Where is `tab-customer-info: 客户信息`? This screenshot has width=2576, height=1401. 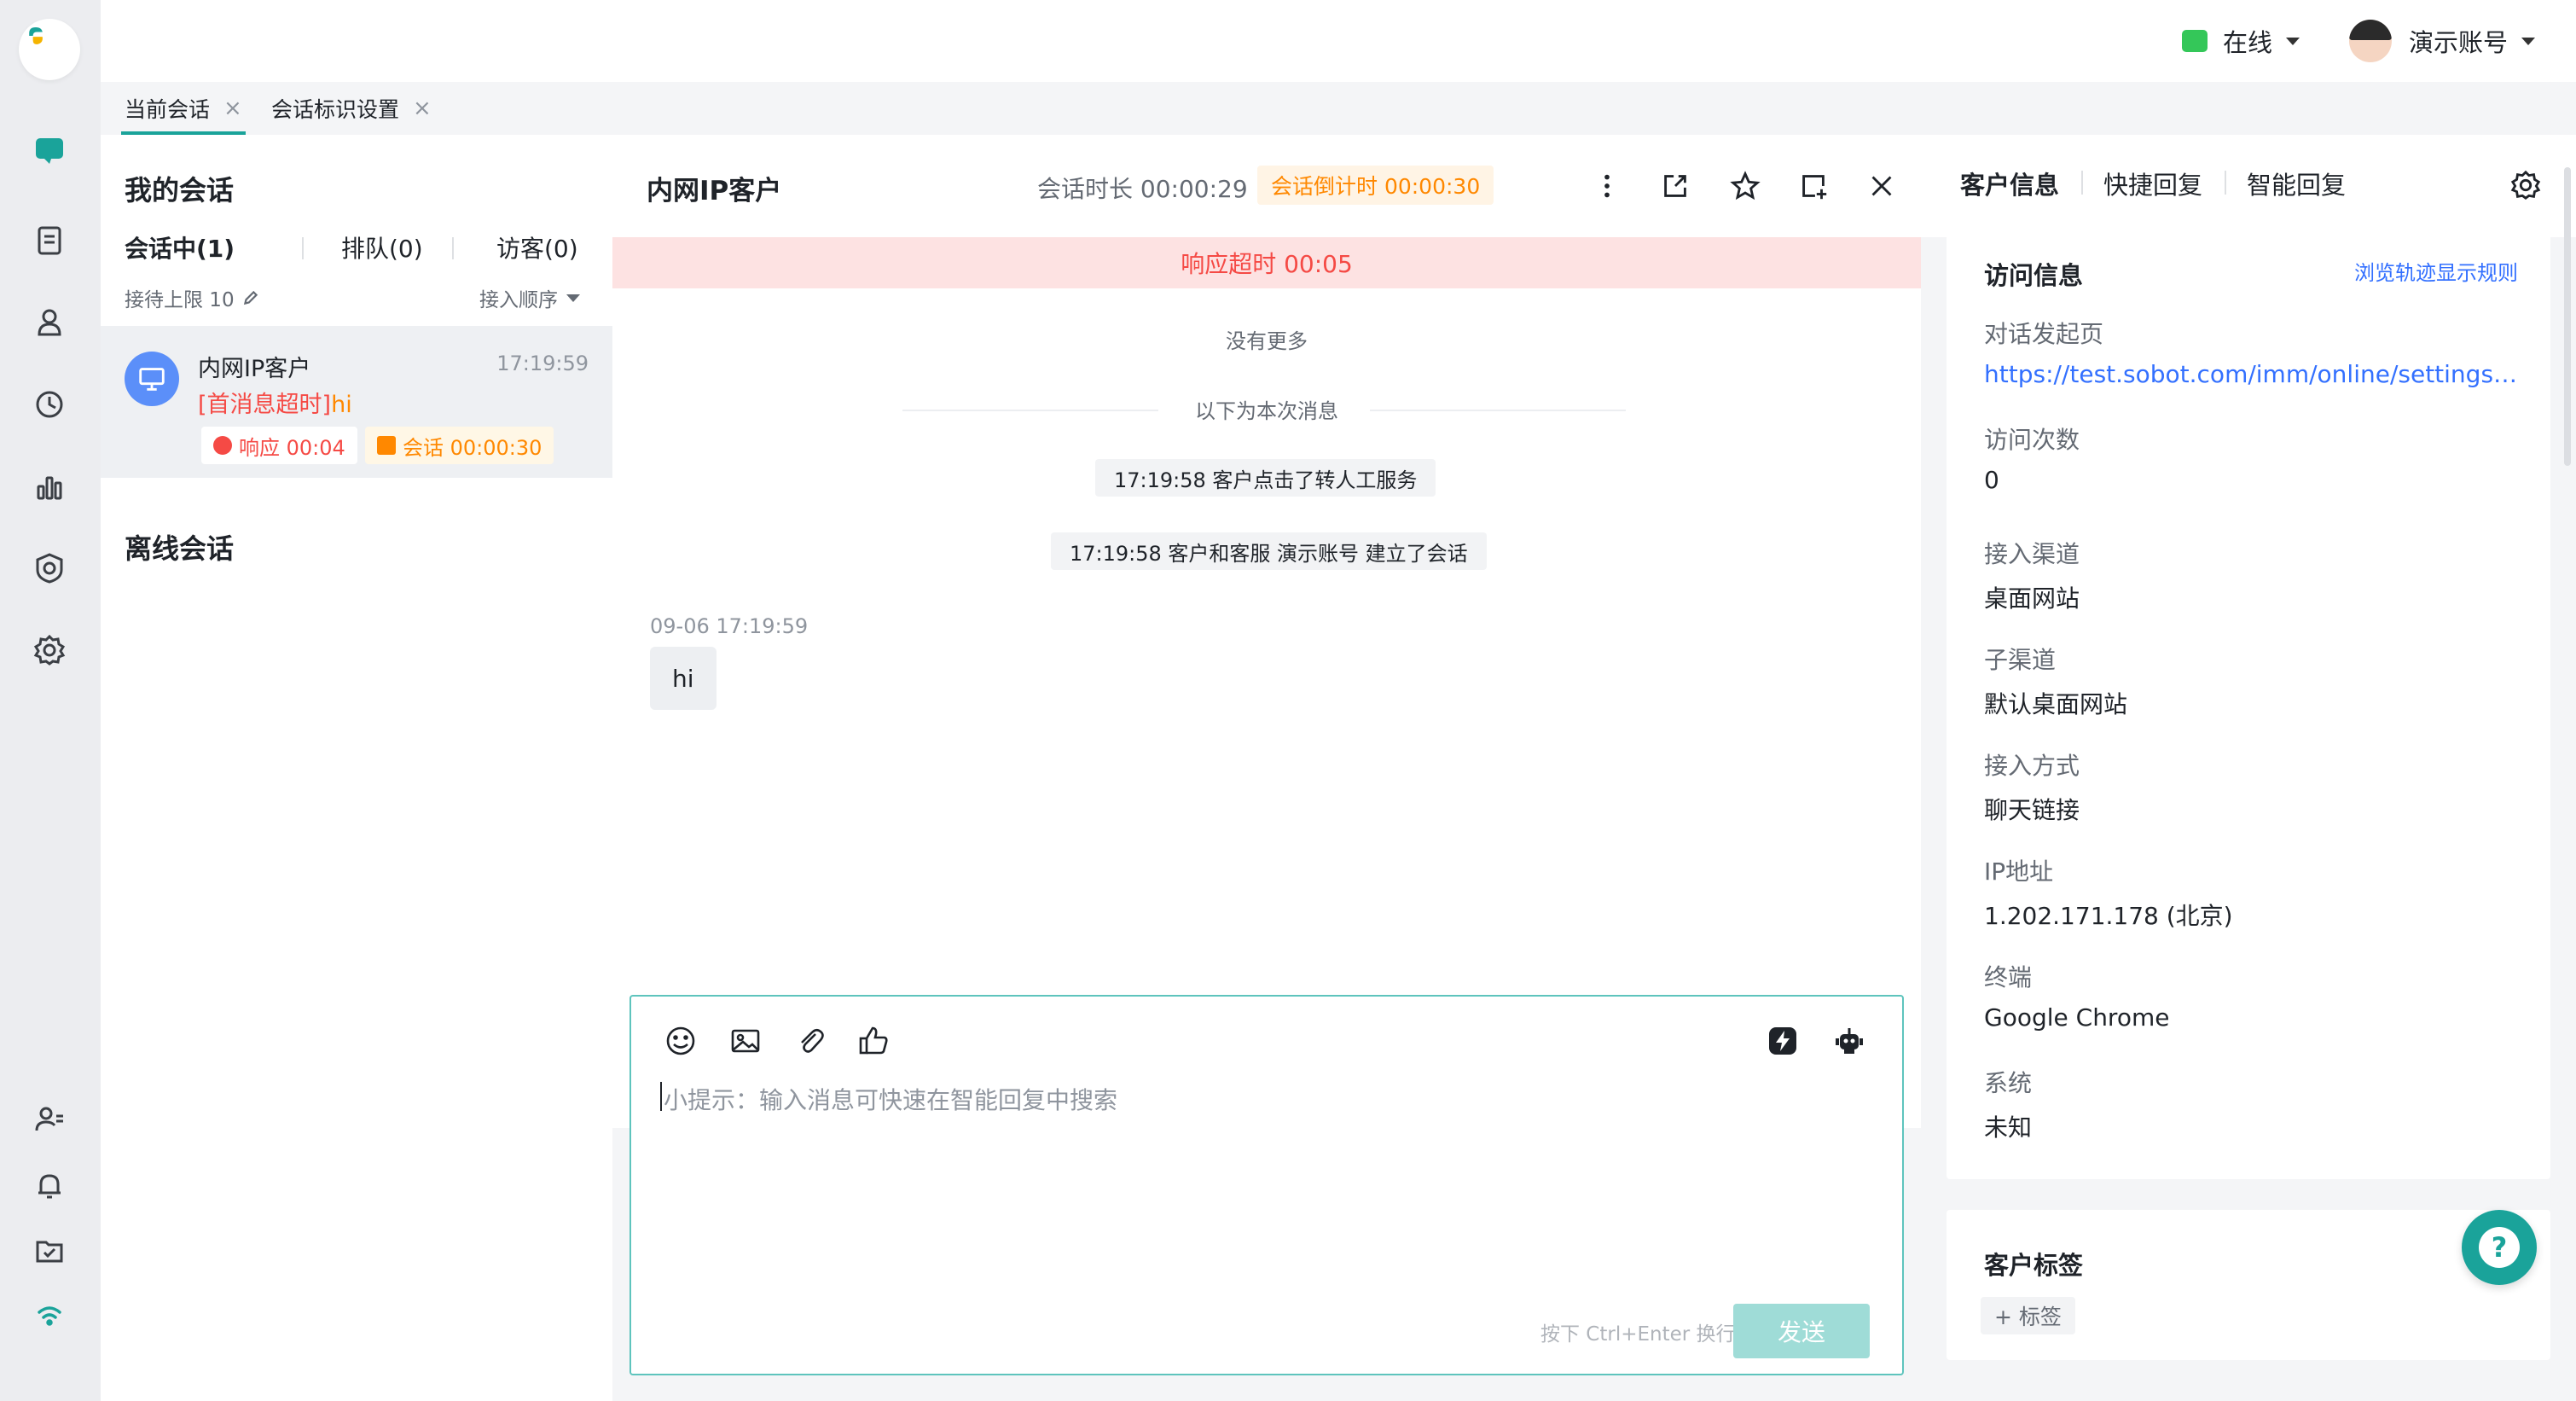
tab-customer-info: 客户信息 is located at coordinates (2009, 183).